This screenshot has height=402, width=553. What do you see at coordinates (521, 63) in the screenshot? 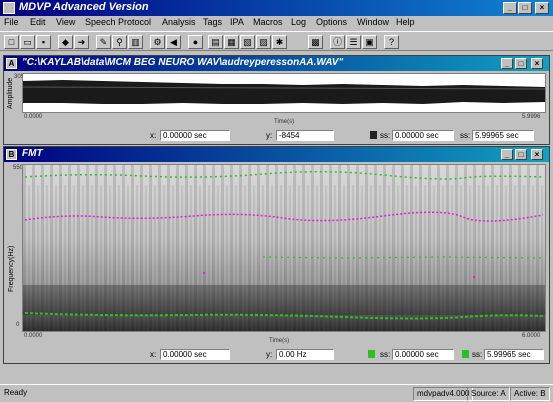
I see `waveform-maximize-button: □` at bounding box center [521, 63].